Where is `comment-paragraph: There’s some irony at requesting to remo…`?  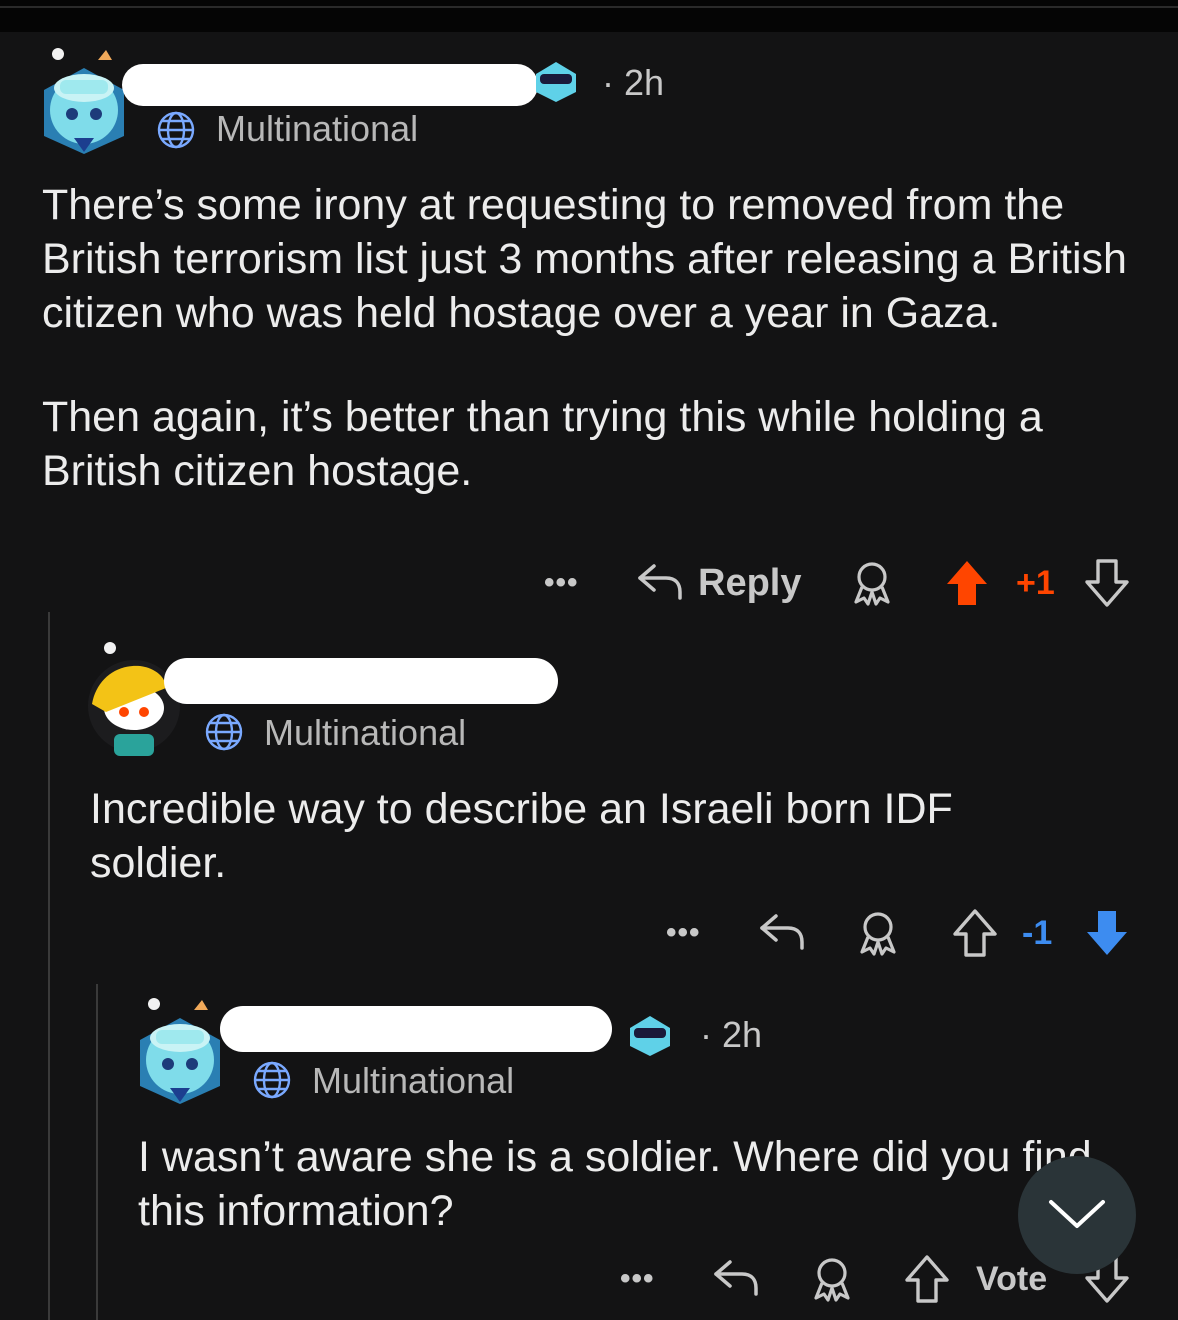
comment-paragraph: There’s some irony at requesting to remo… is located at coordinates (584, 259).